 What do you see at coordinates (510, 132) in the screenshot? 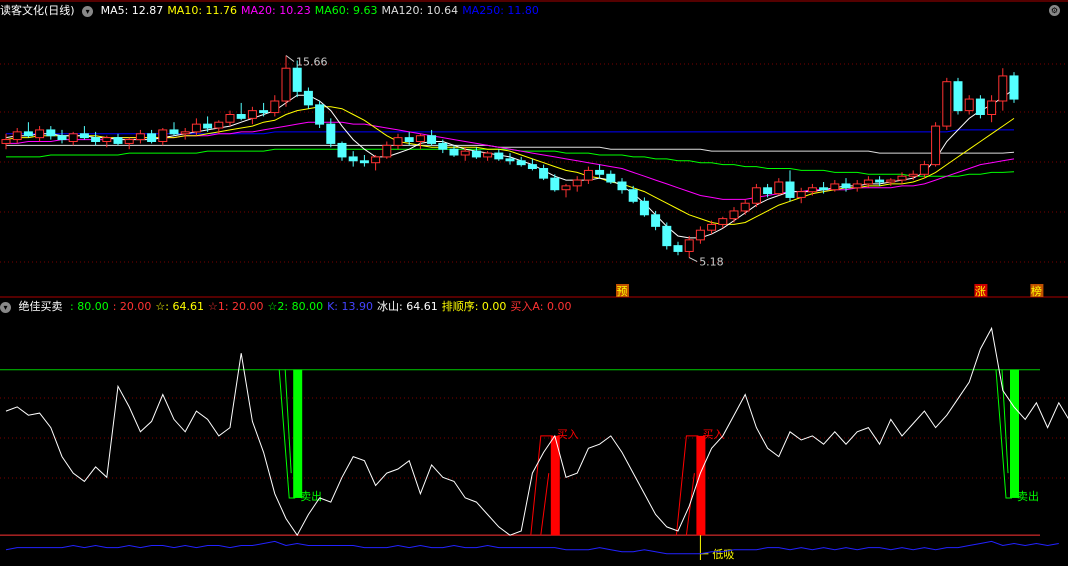
I see `ma-line-ma250` at bounding box center [510, 132].